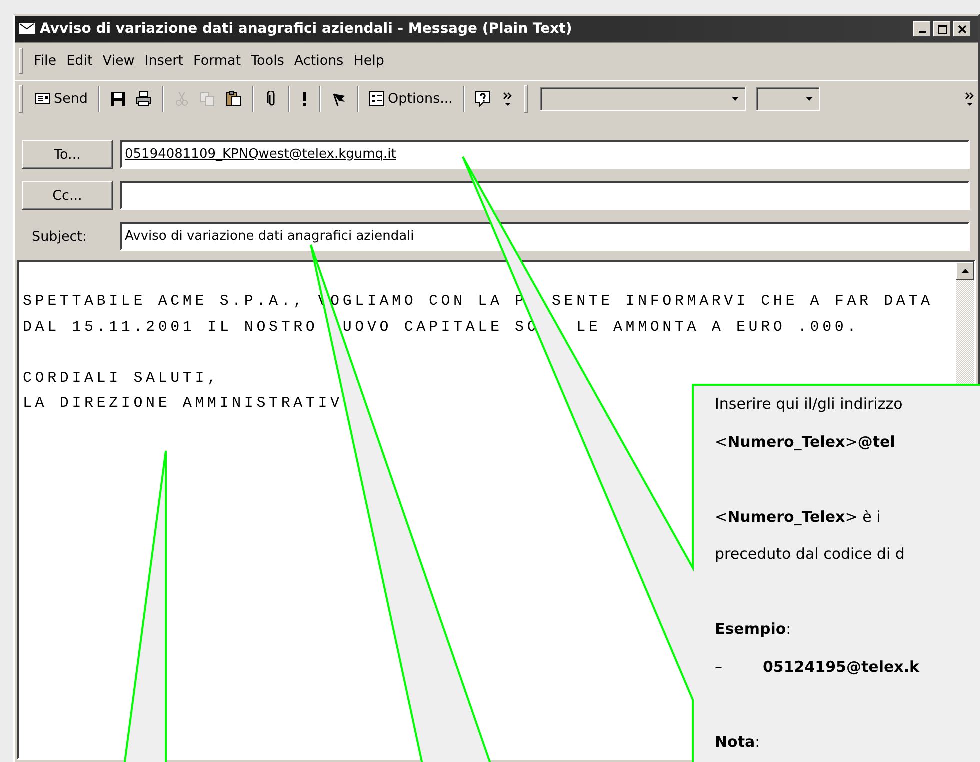 The height and width of the screenshot is (762, 980). I want to click on close-icon, so click(962, 29).